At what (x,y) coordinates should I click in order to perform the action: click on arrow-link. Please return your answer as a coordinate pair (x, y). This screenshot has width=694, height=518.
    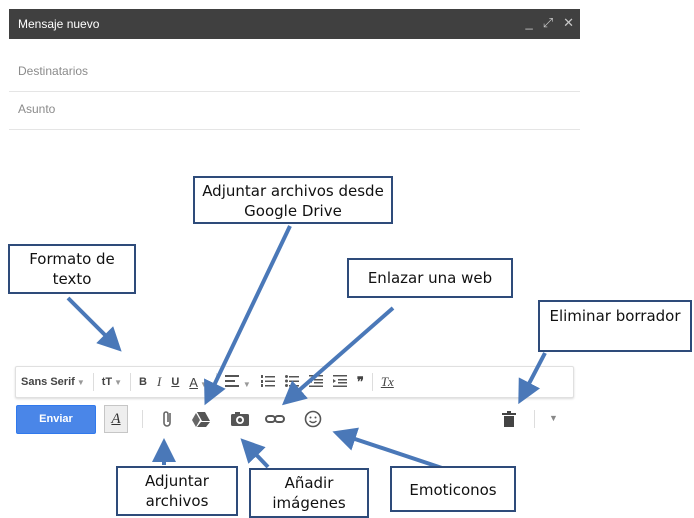
    Looking at the image, I should click on (338, 356).